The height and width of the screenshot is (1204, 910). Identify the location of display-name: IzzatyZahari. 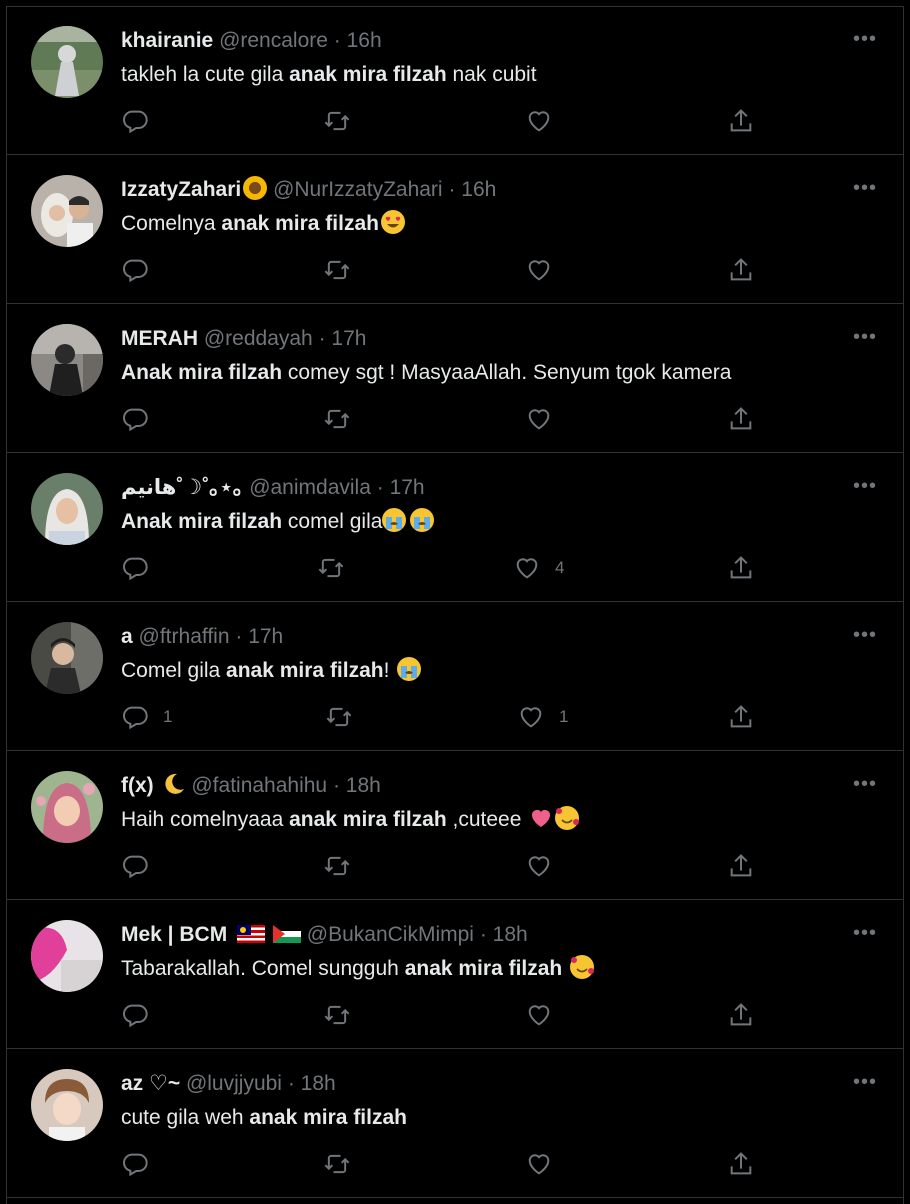
(181, 189).